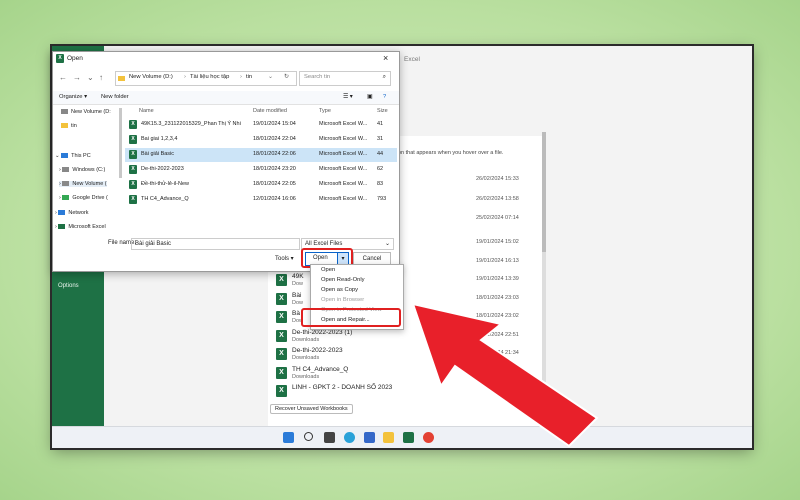 The width and height of the screenshot is (800, 500). Describe the element at coordinates (384, 77) in the screenshot. I see `search-icon: ⌕` at that location.